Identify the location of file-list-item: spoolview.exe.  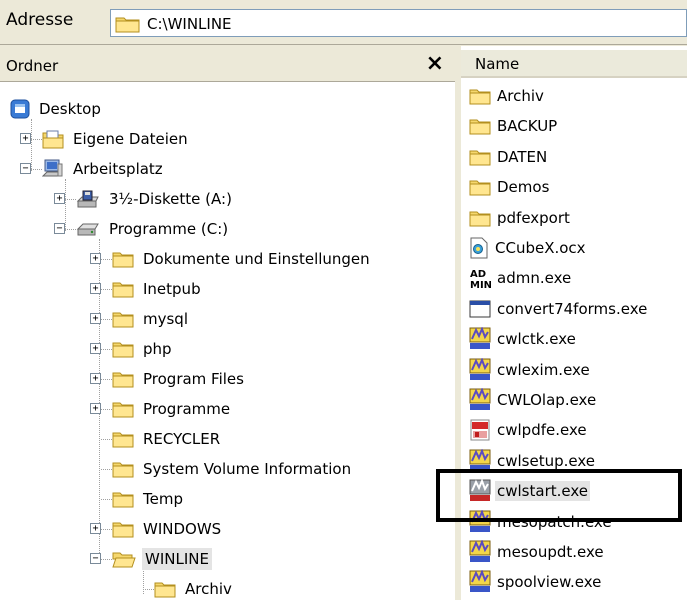
(536, 582).